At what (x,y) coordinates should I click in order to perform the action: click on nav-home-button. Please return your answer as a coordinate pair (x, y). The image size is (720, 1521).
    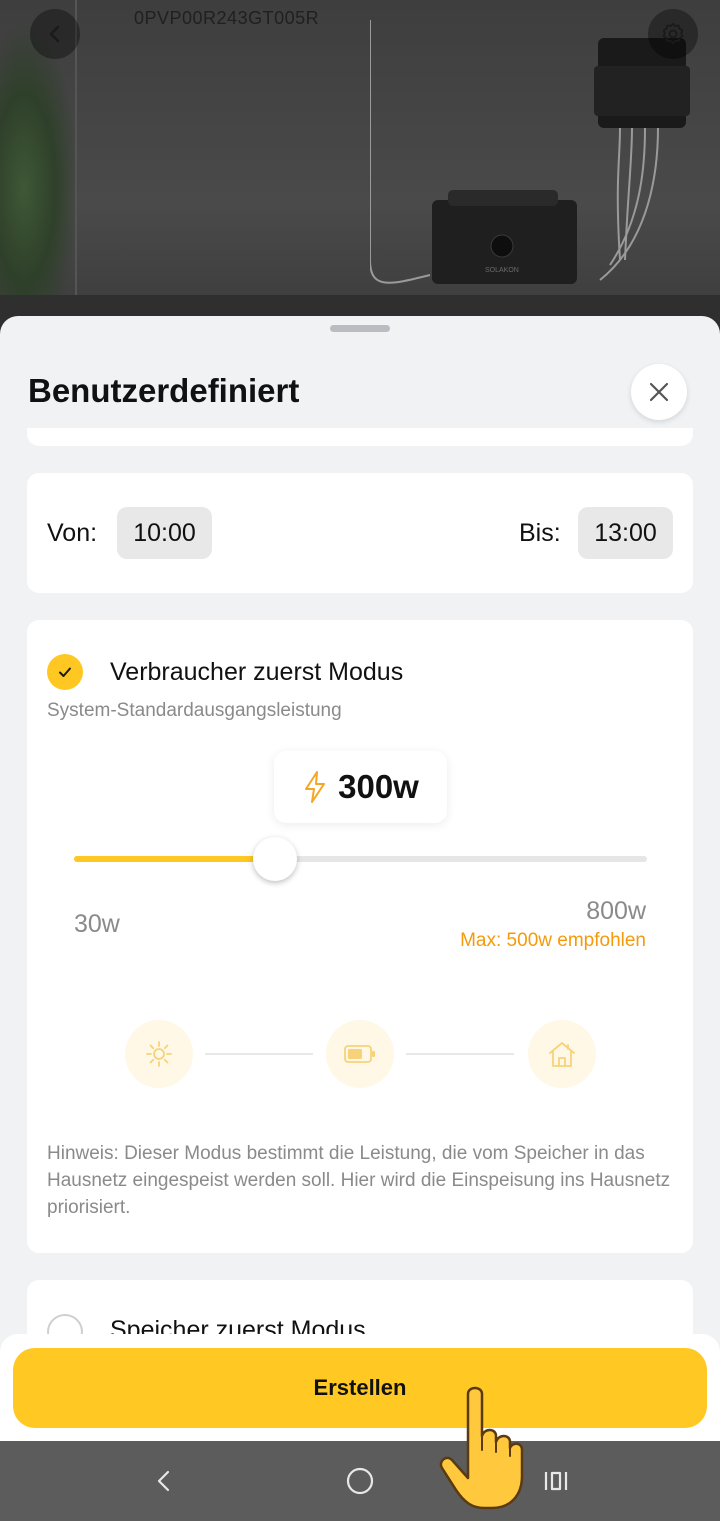
    Looking at the image, I should click on (360, 1481).